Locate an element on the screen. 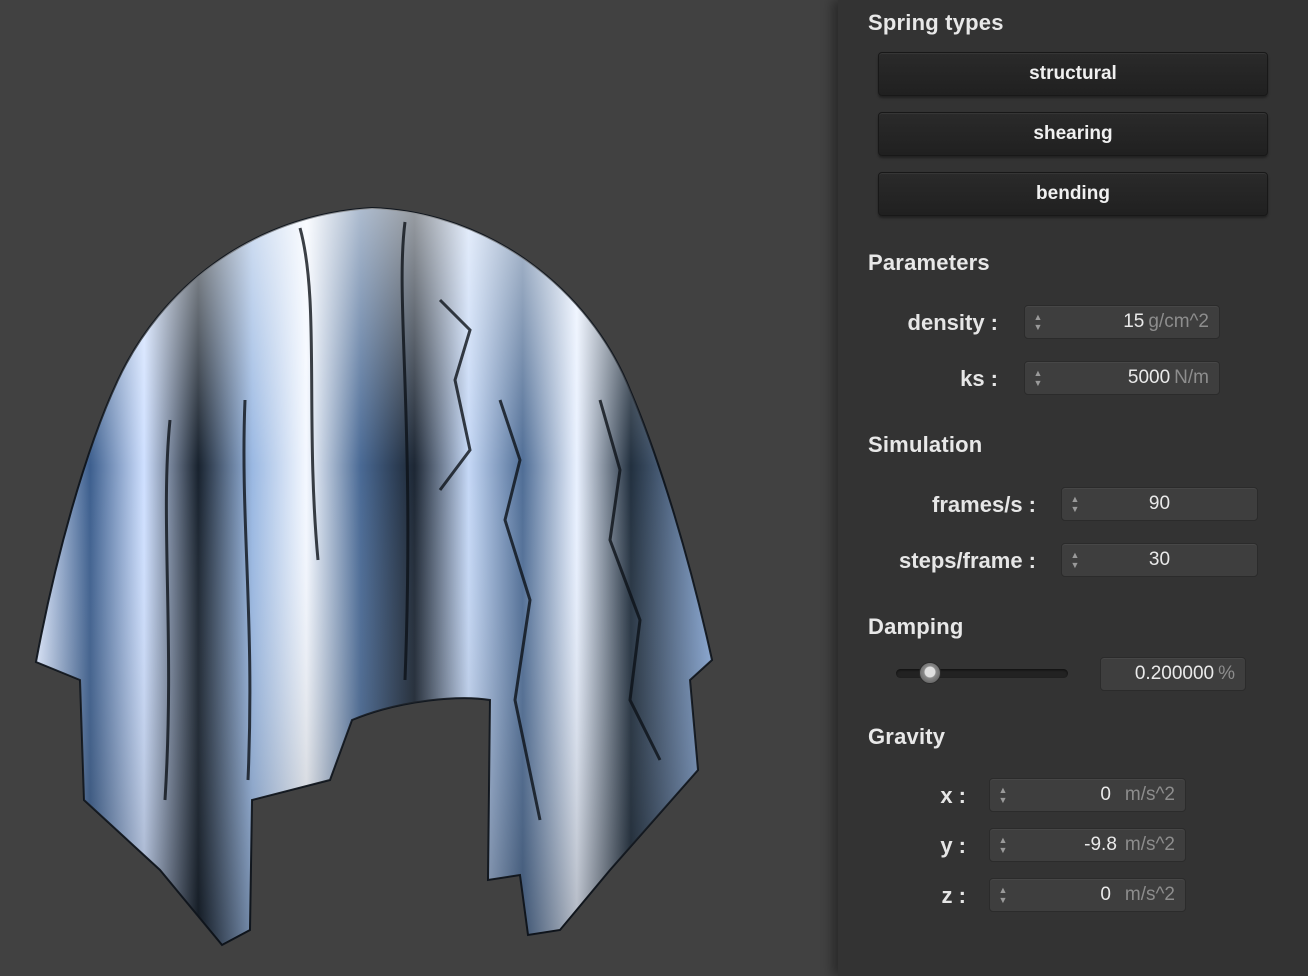 The image size is (1308, 976). gravity-x-unit: m/s^2 is located at coordinates (1149, 794).